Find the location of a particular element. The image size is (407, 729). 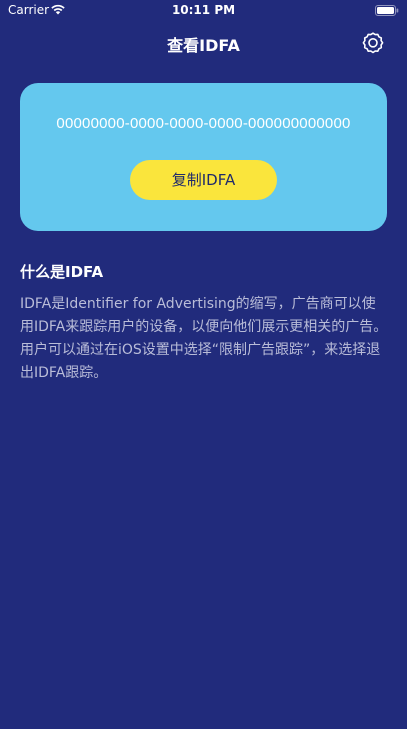

page-title: 查看IDFA is located at coordinates (203, 45).